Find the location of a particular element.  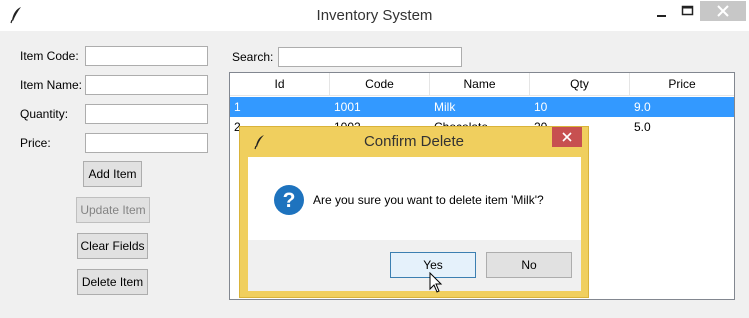

search-input is located at coordinates (370, 57).